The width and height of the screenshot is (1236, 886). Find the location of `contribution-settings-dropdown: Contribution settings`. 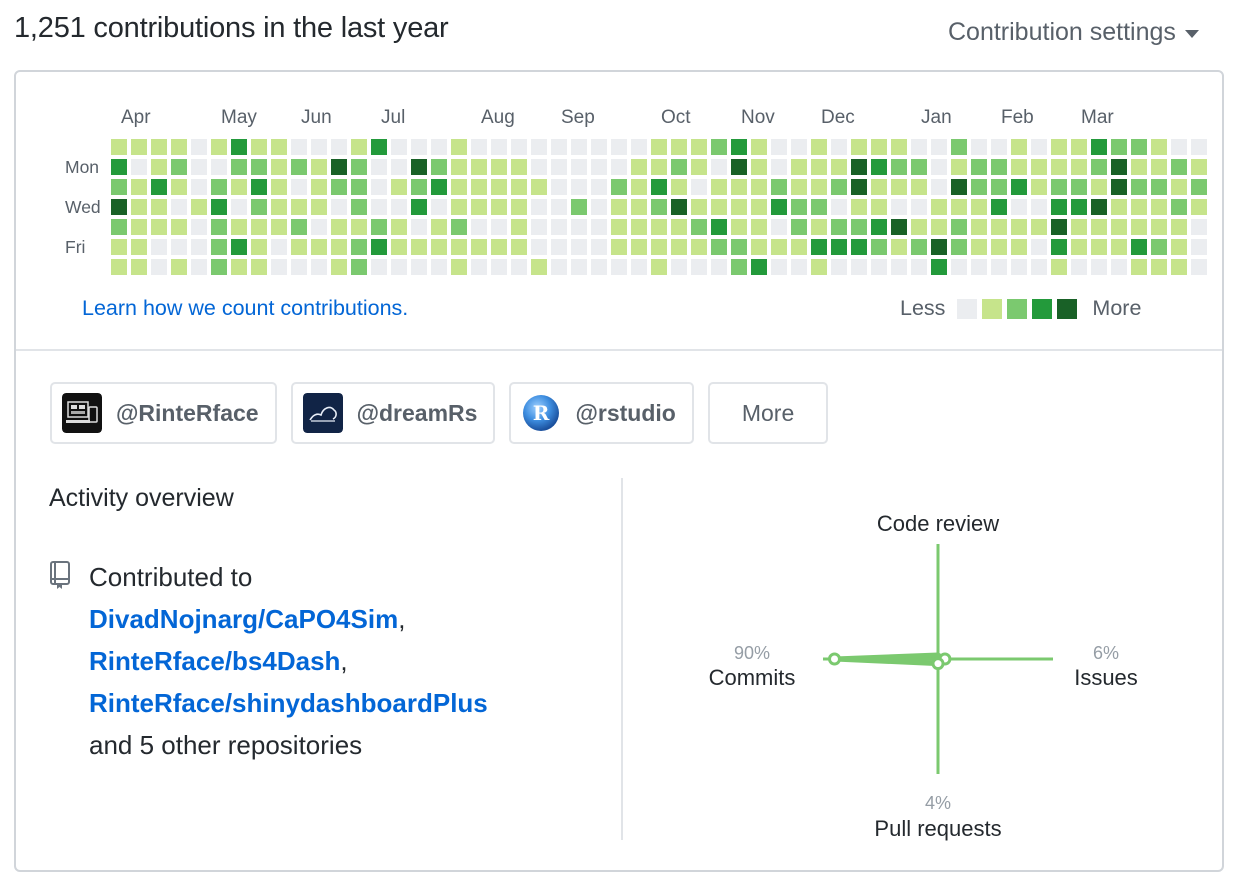

contribution-settings-dropdown: Contribution settings is located at coordinates (1073, 32).